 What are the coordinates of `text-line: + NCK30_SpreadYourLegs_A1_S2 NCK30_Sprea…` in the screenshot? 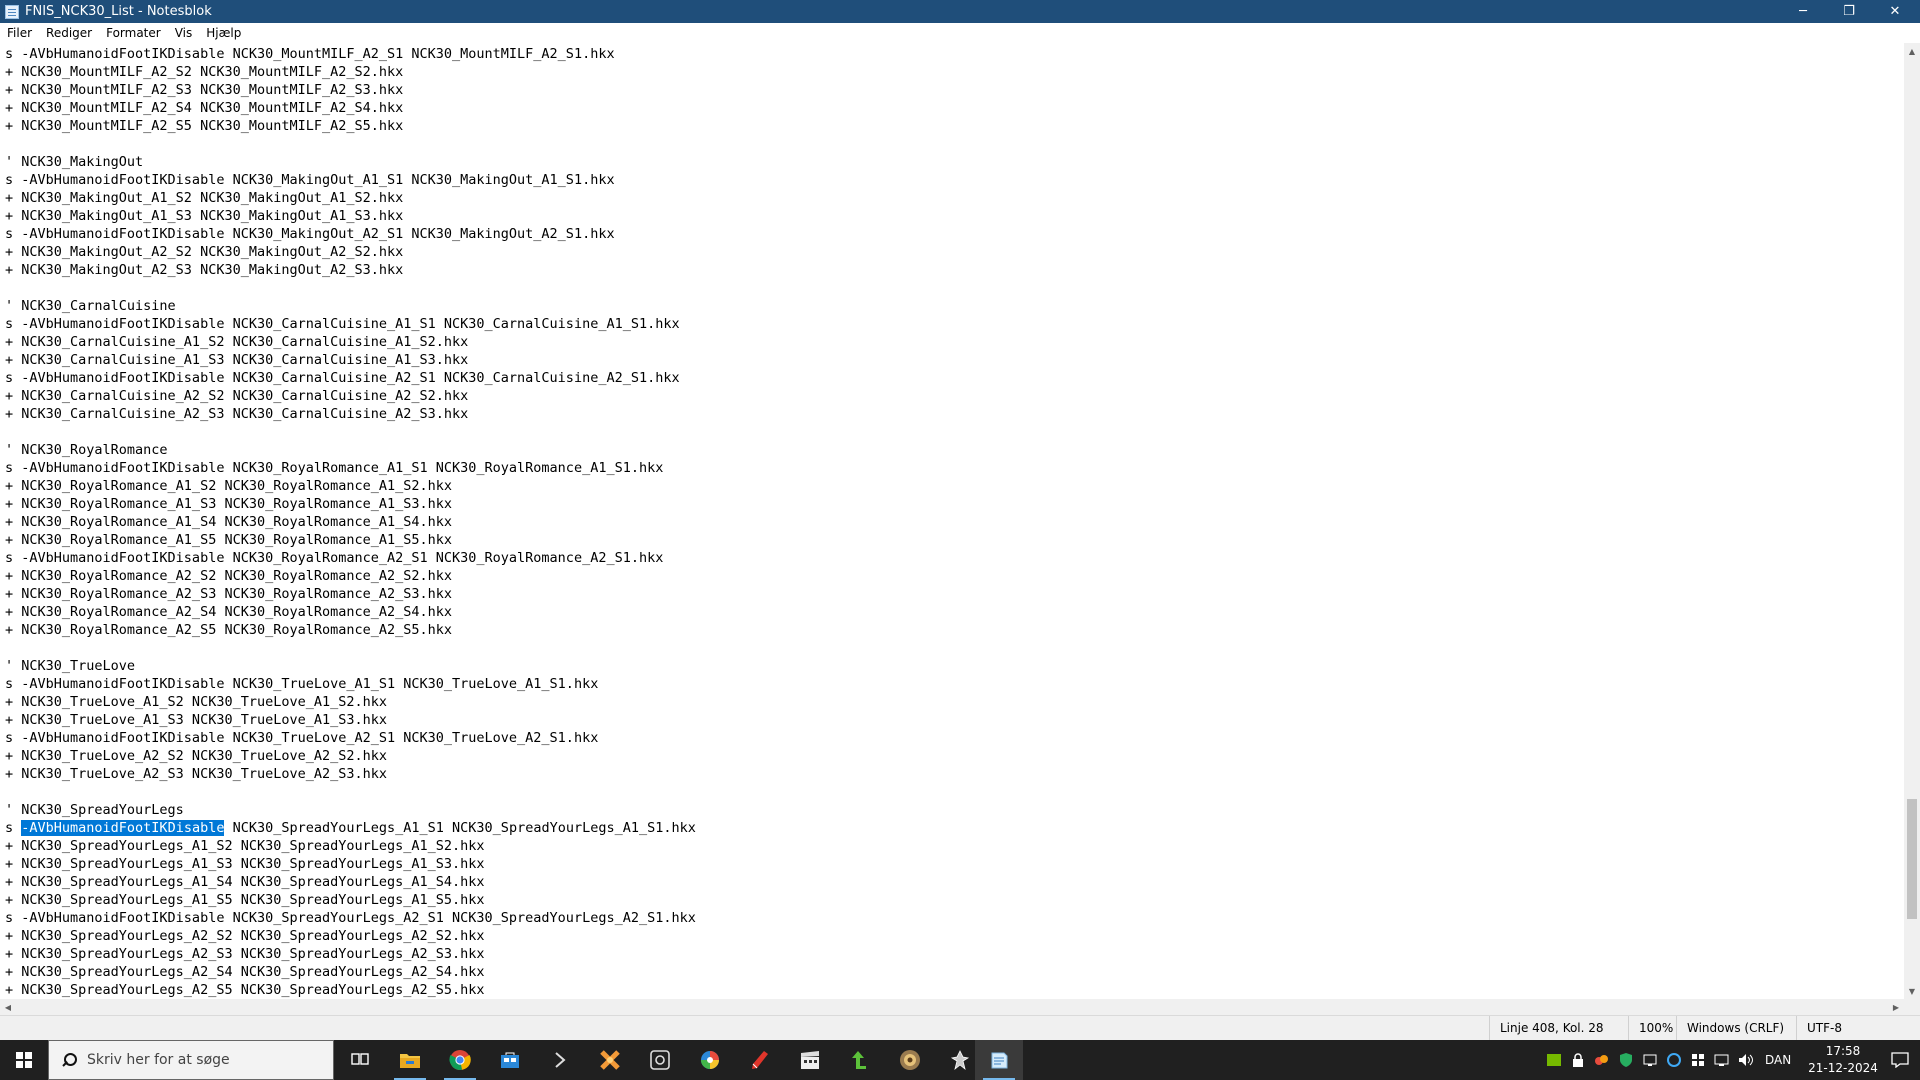 It's located at (954, 846).